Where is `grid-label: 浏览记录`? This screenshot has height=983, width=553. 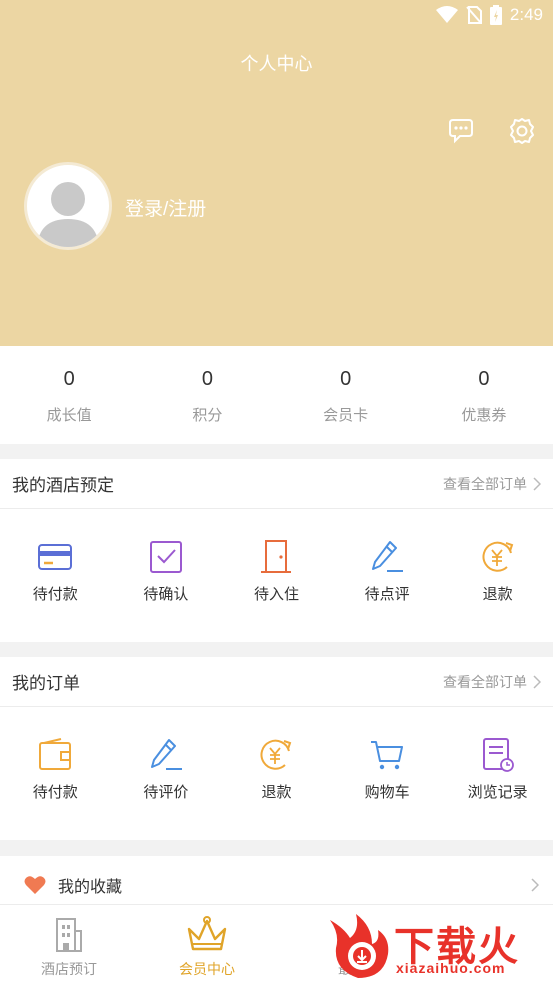
grid-label: 浏览记录 is located at coordinates (497, 792).